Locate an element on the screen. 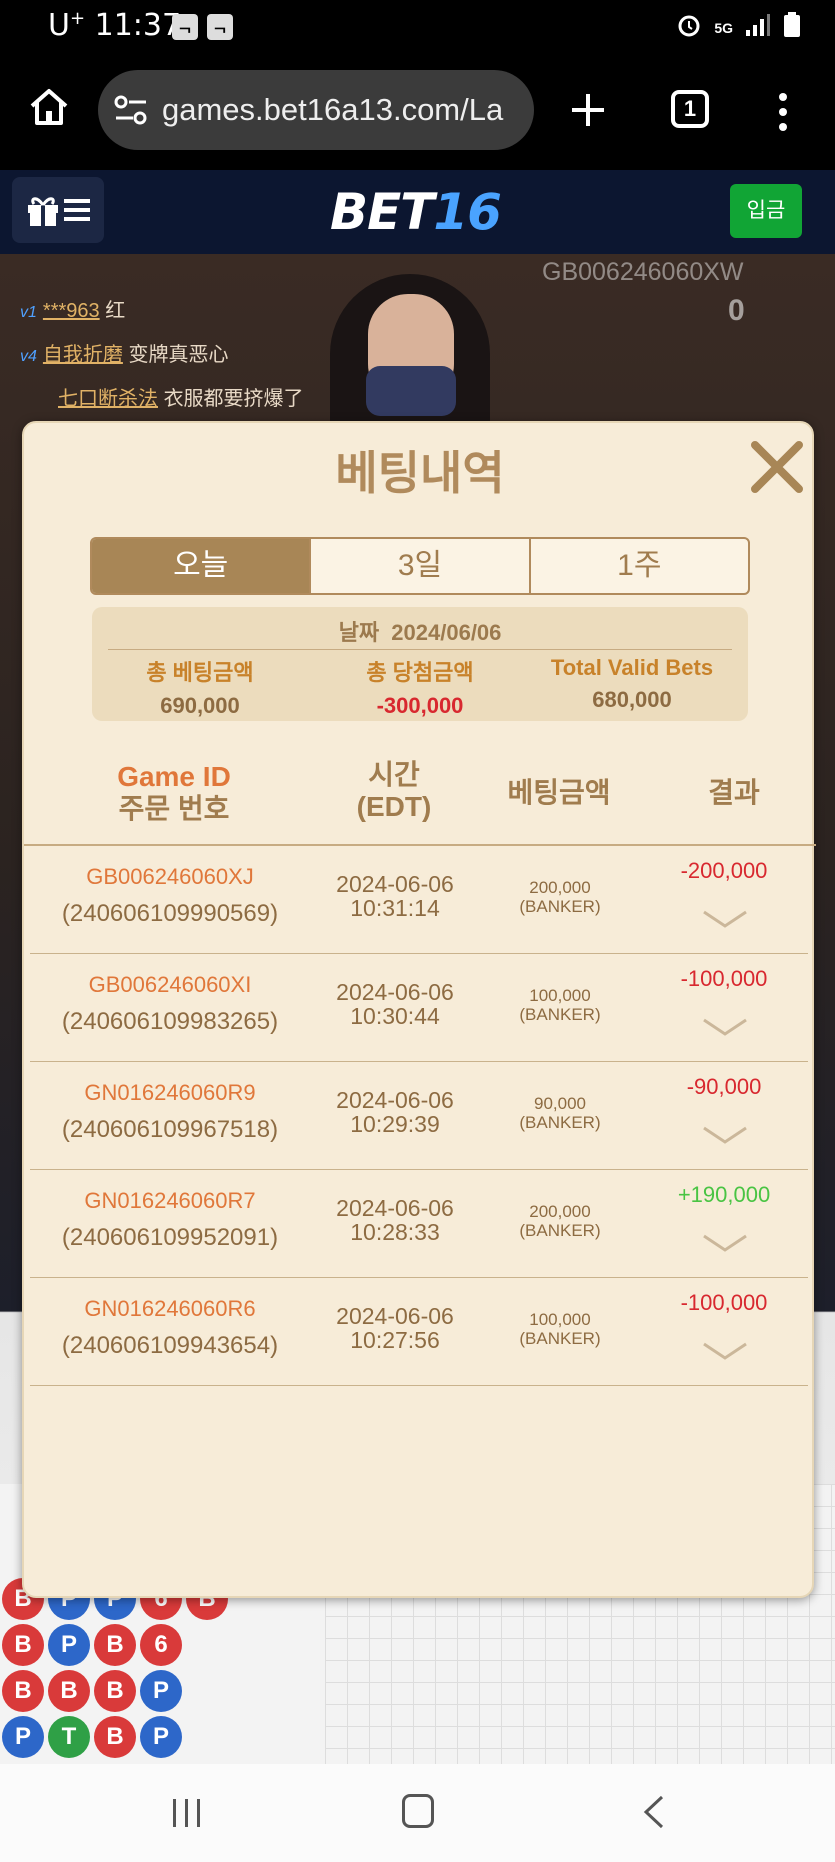 This screenshot has width=835, height=1862. chat-message: 七口断杀法 衣服都要挤爆了 is located at coordinates (181, 396).